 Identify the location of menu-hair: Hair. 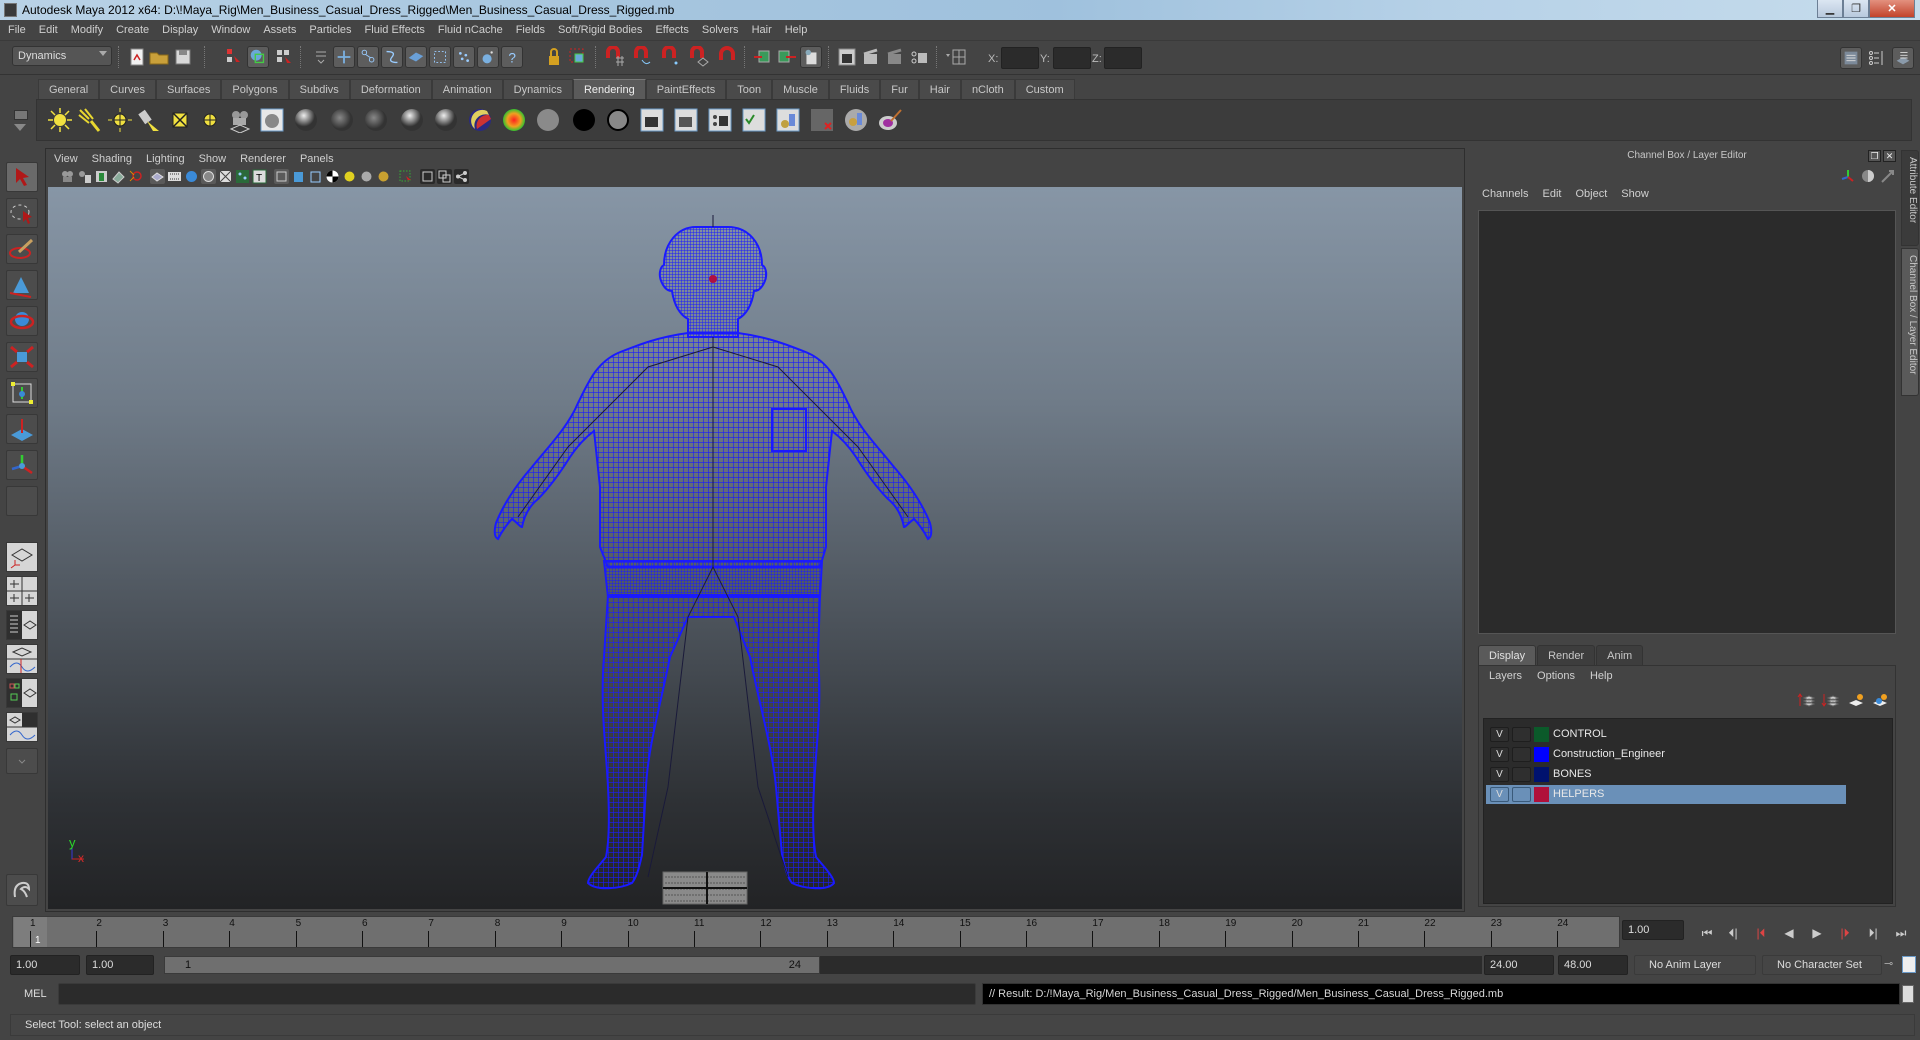
(762, 30).